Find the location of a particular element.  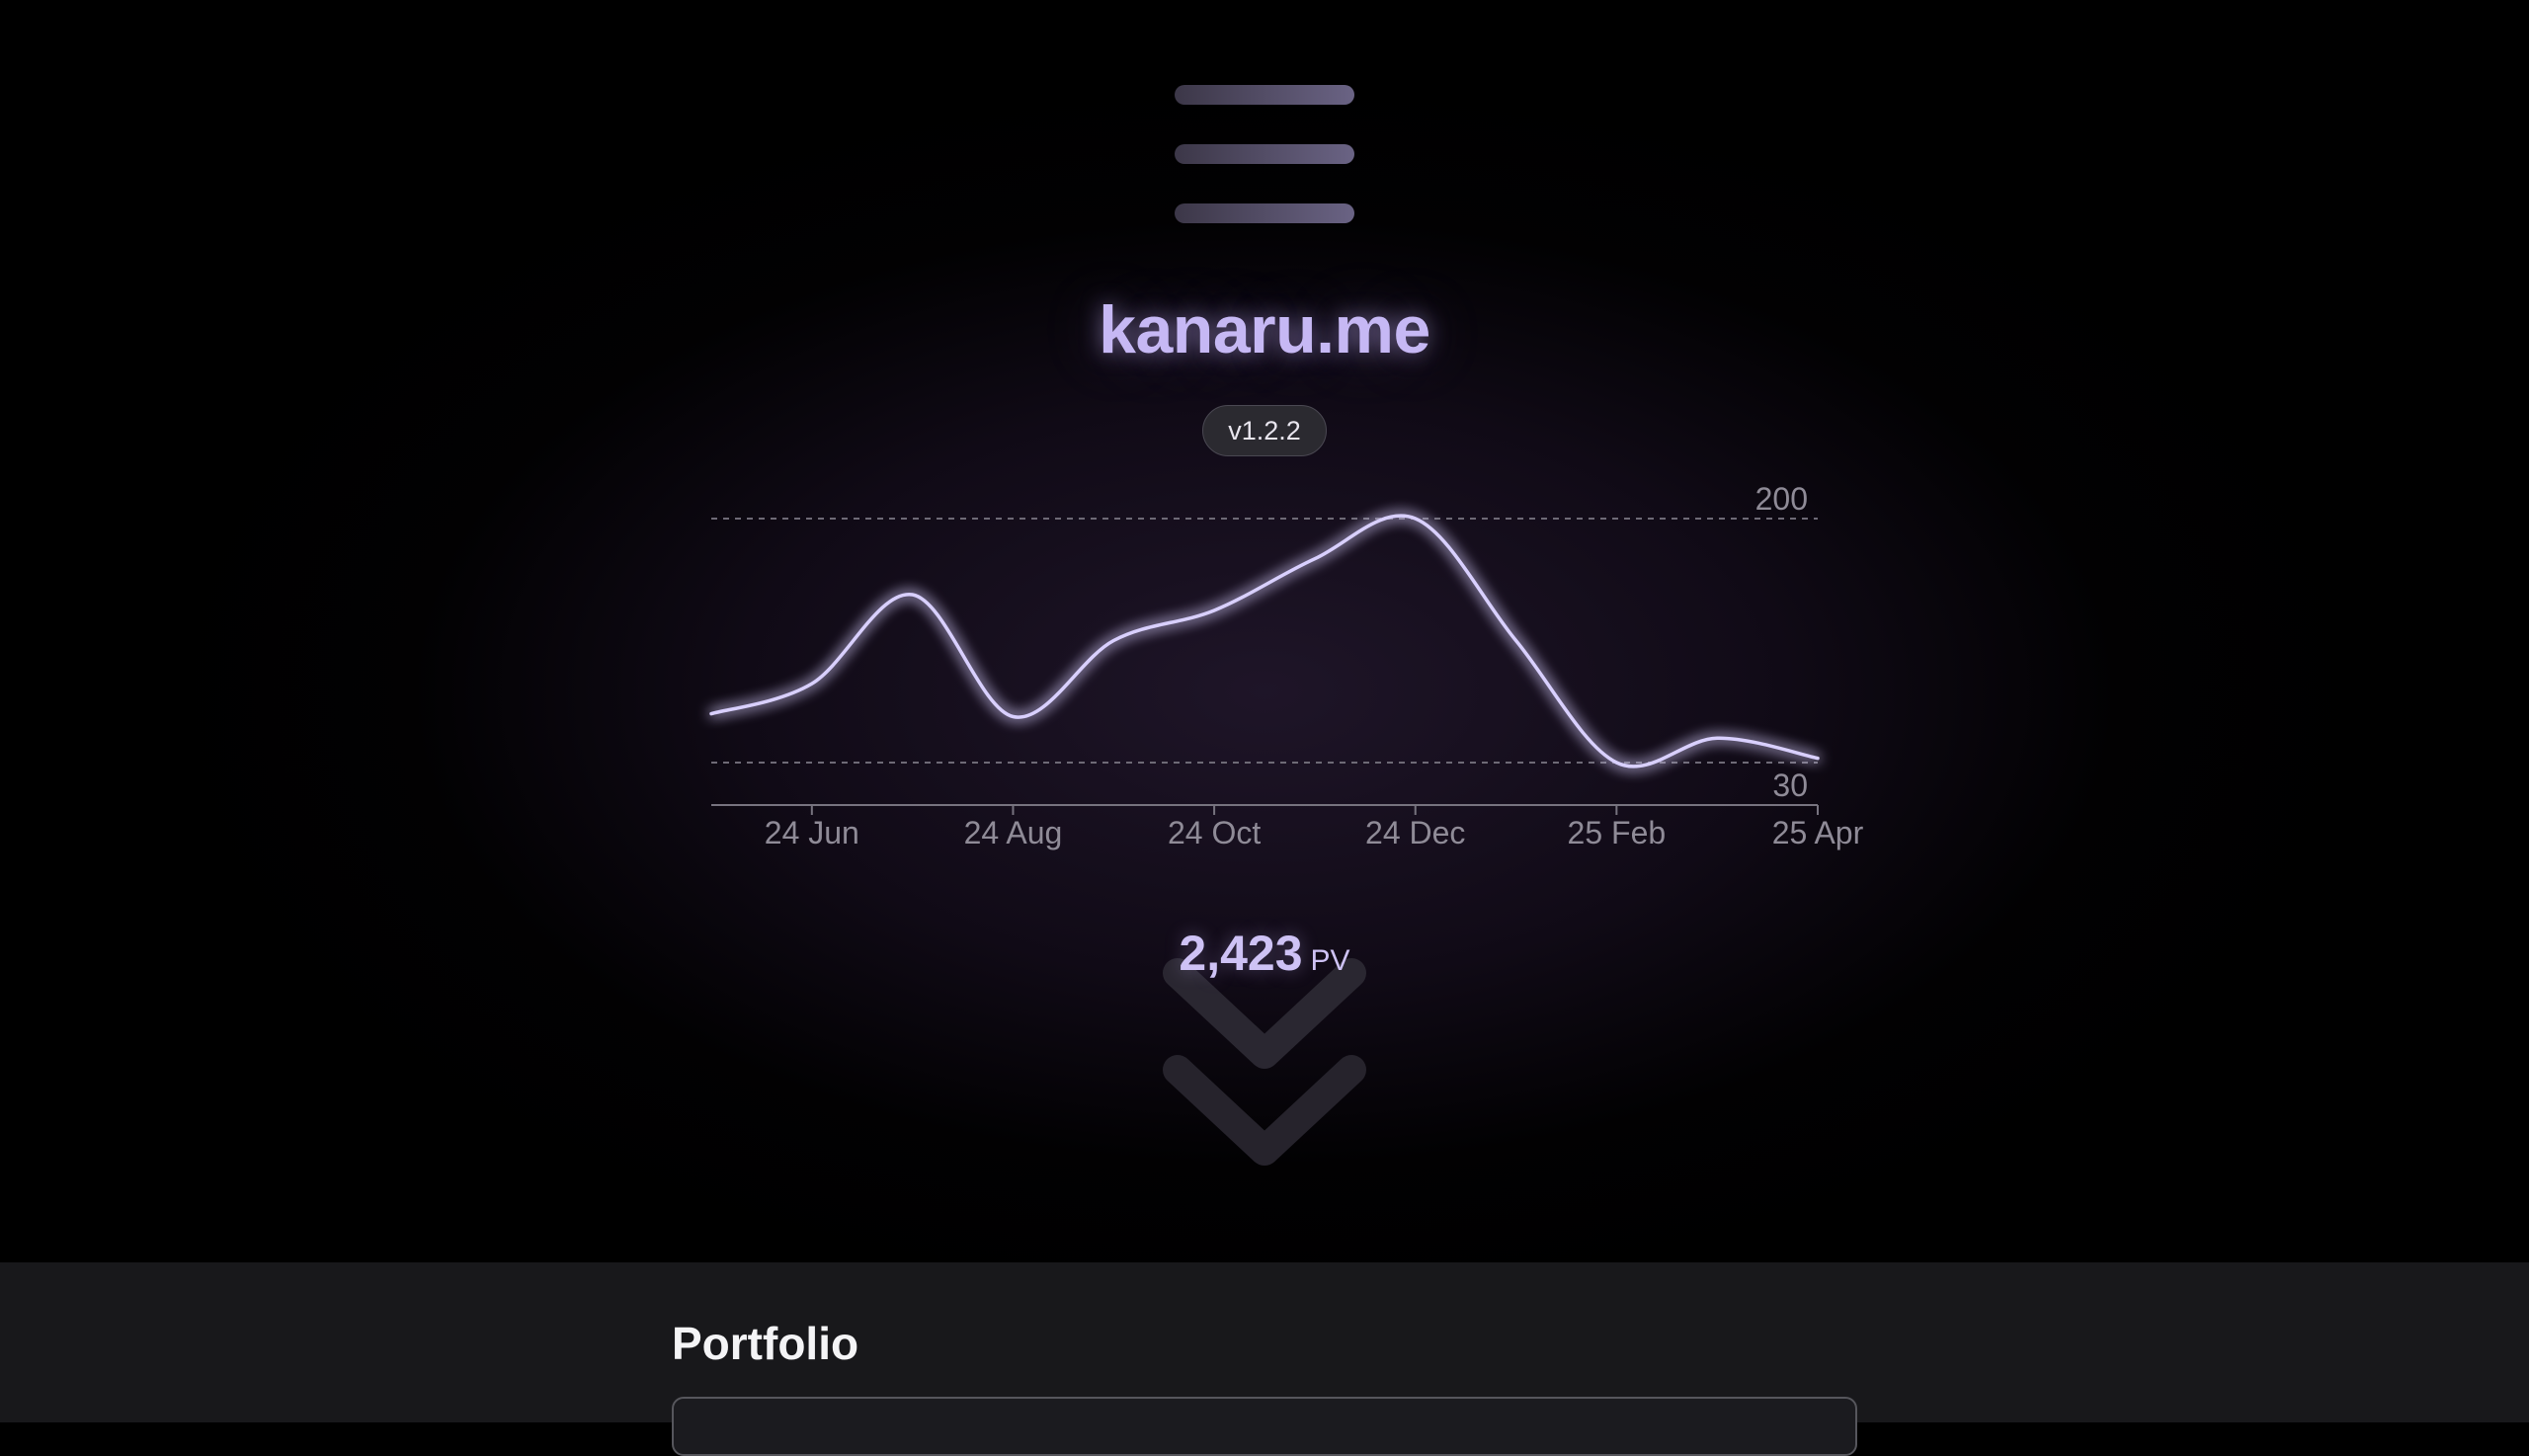

pageview-counter: 2,423 PV is located at coordinates (1264, 960).